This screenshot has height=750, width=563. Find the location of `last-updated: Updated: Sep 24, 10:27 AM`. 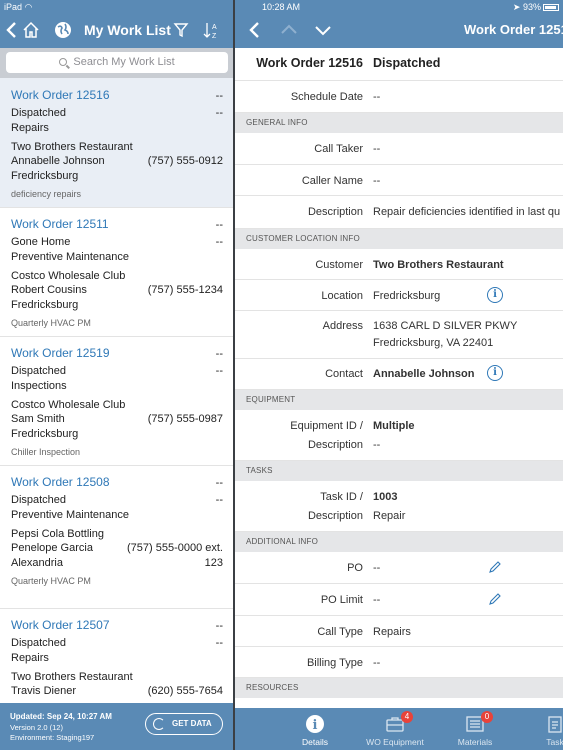

last-updated: Updated: Sep 24, 10:27 AM is located at coordinates (61, 716).